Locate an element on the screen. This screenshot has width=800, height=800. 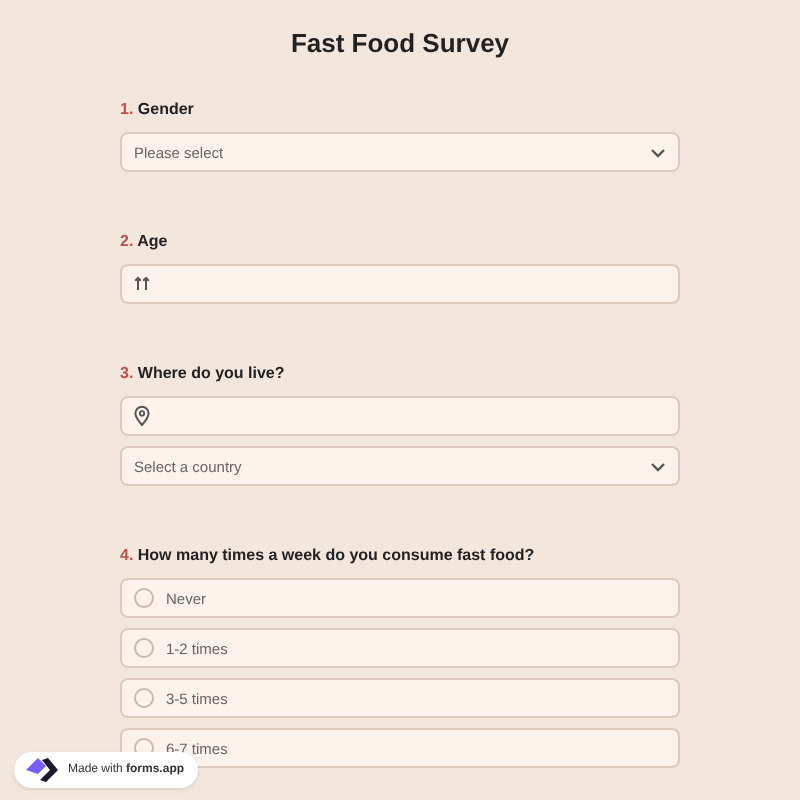
question-label: 4. How many times a week do you consume fast food? is located at coordinates (328, 556).